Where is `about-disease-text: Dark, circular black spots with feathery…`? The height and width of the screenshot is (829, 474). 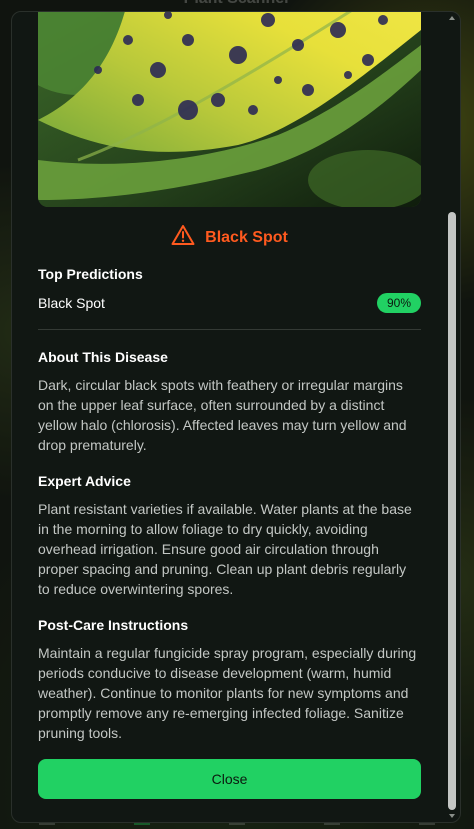
about-disease-text: Dark, circular black spots with feathery… is located at coordinates (222, 415).